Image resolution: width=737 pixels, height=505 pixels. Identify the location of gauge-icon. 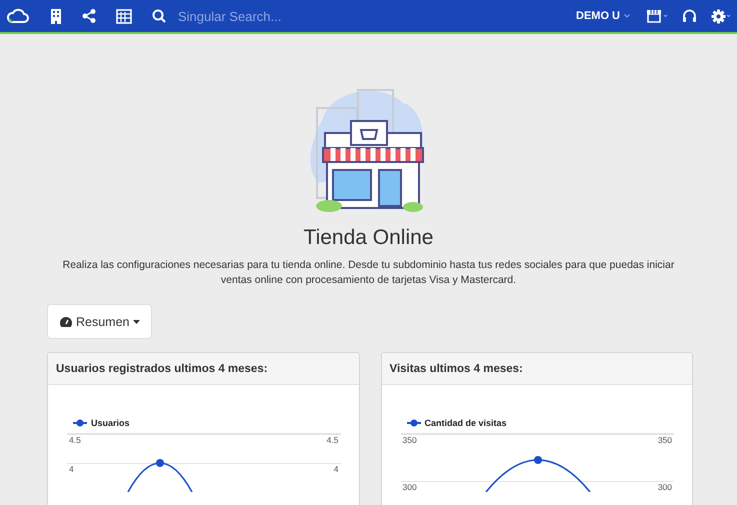
(66, 322).